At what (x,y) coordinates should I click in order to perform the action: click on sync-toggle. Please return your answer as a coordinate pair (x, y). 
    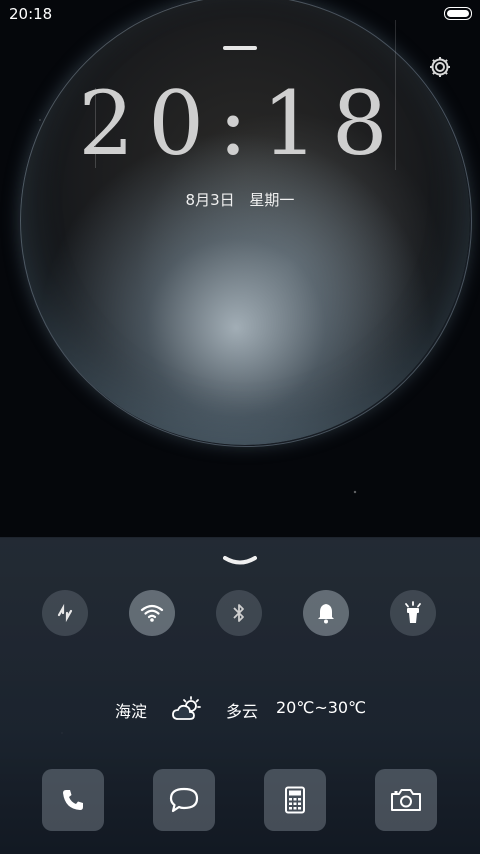
    Looking at the image, I should click on (65, 613).